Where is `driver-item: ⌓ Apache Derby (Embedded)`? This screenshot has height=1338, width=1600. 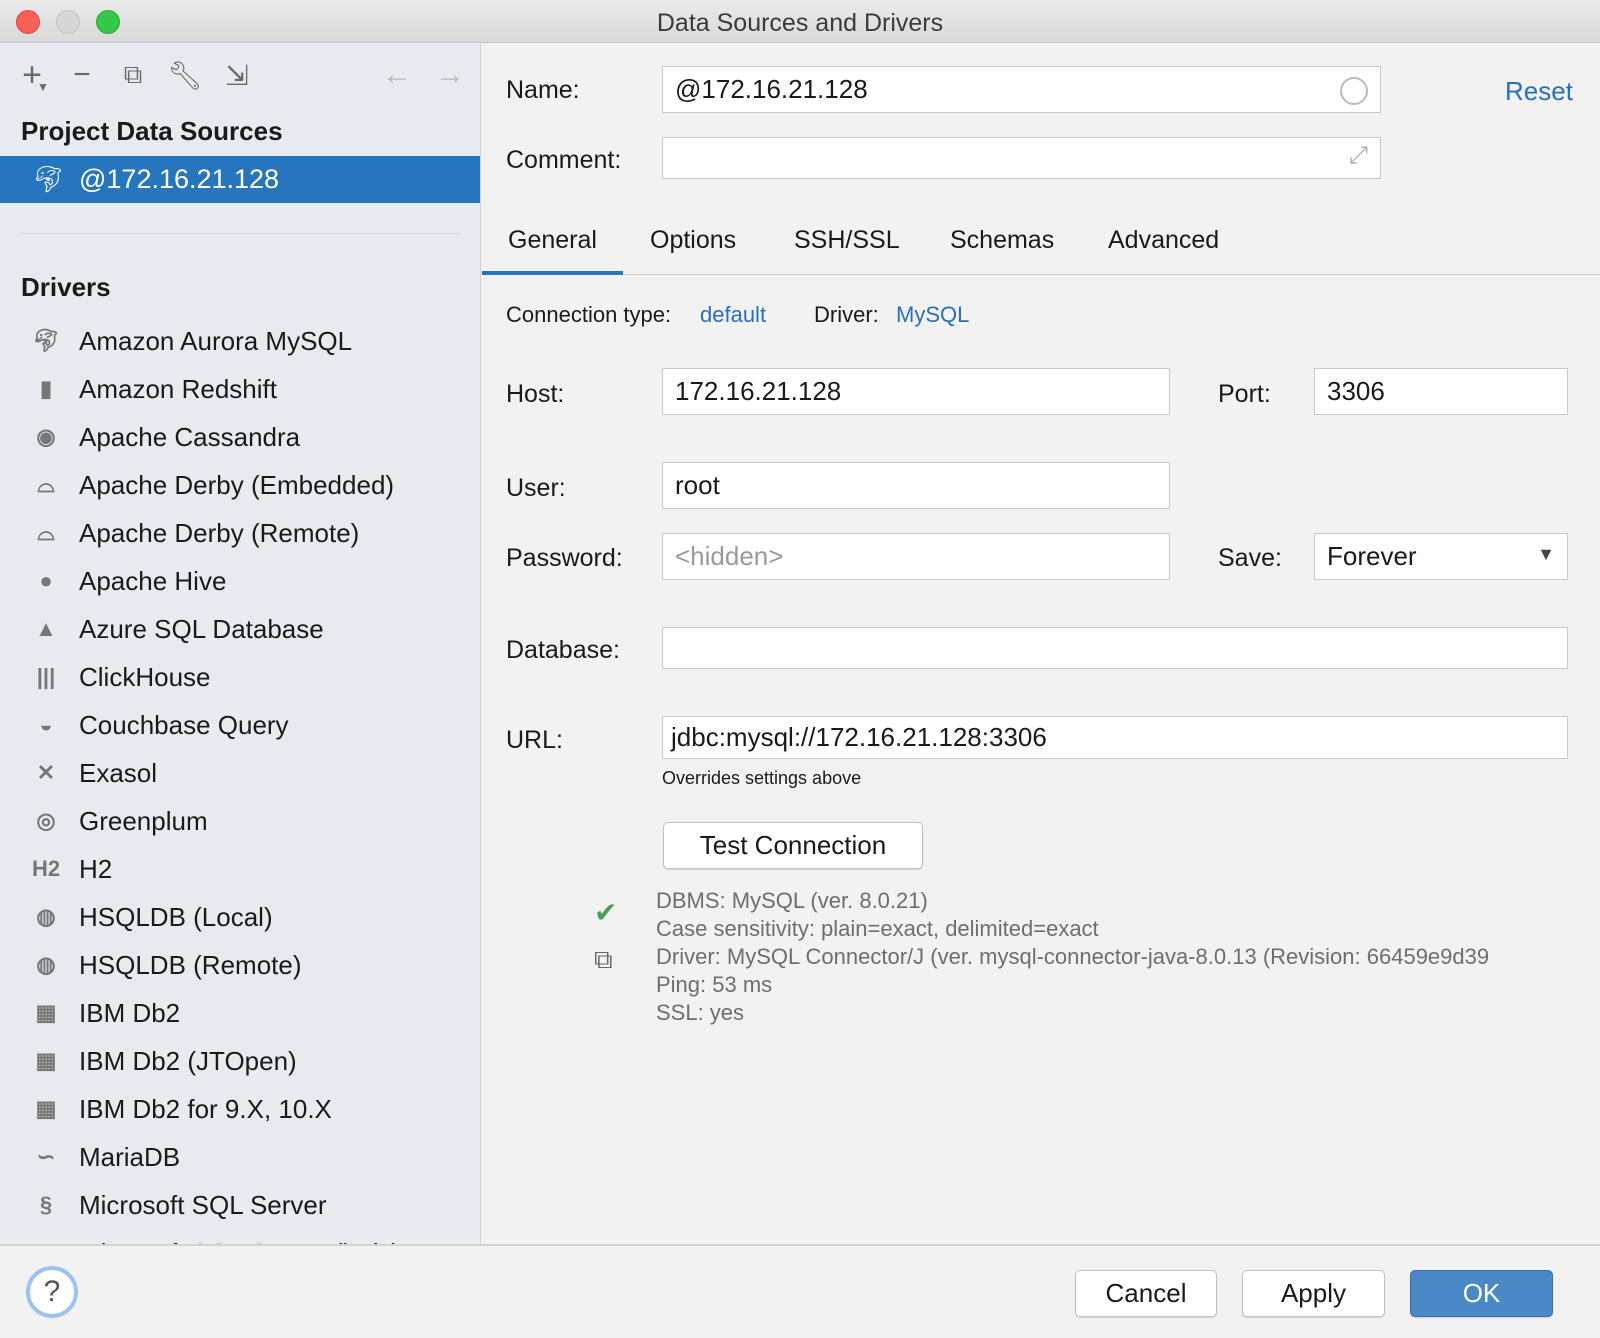 driver-item: ⌓ Apache Derby (Embedded) is located at coordinates (240, 485).